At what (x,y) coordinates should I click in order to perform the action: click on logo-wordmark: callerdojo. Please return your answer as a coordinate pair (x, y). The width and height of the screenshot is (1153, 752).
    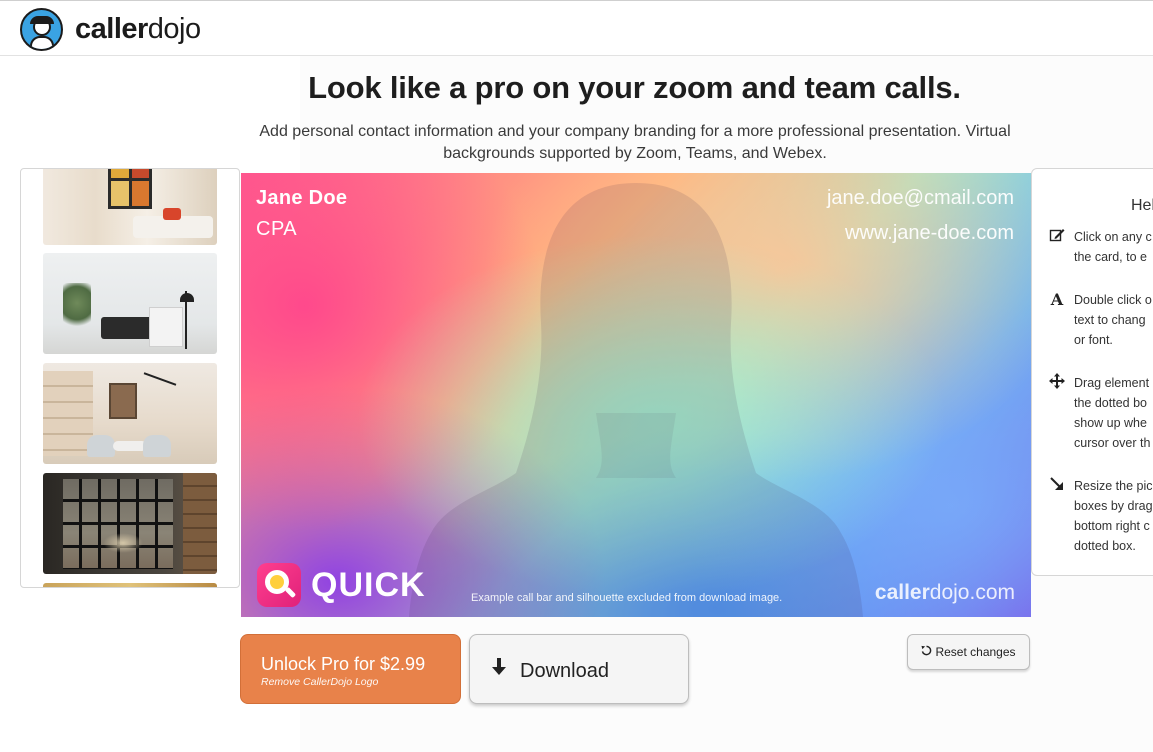
    Looking at the image, I should click on (138, 29).